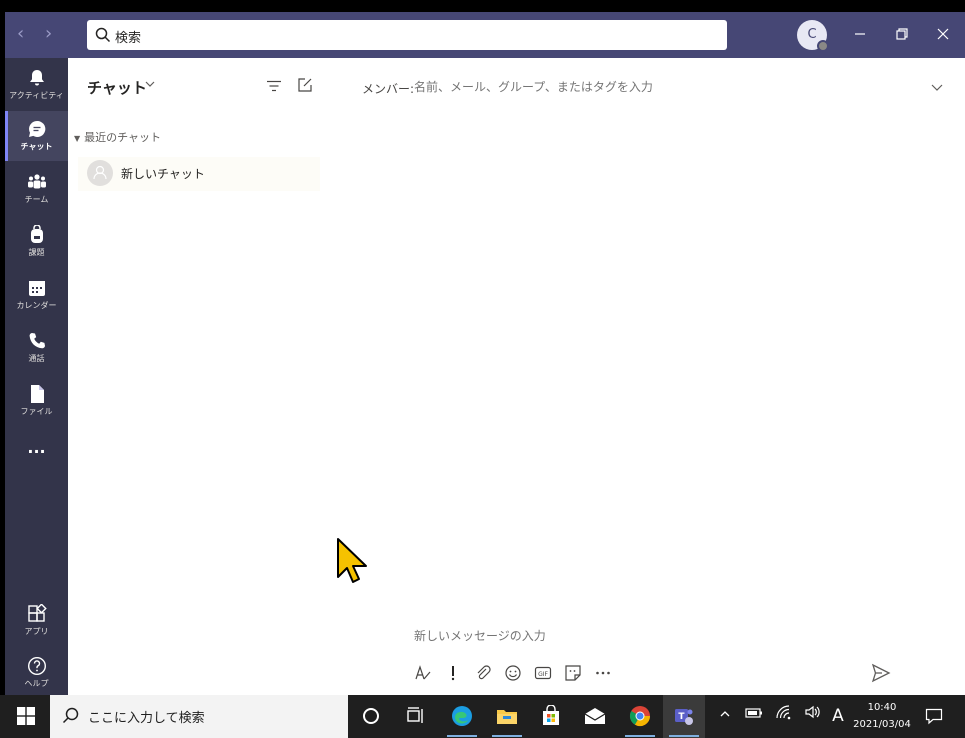 This screenshot has width=965, height=738. I want to click on svg-text: T, so click(681, 717).